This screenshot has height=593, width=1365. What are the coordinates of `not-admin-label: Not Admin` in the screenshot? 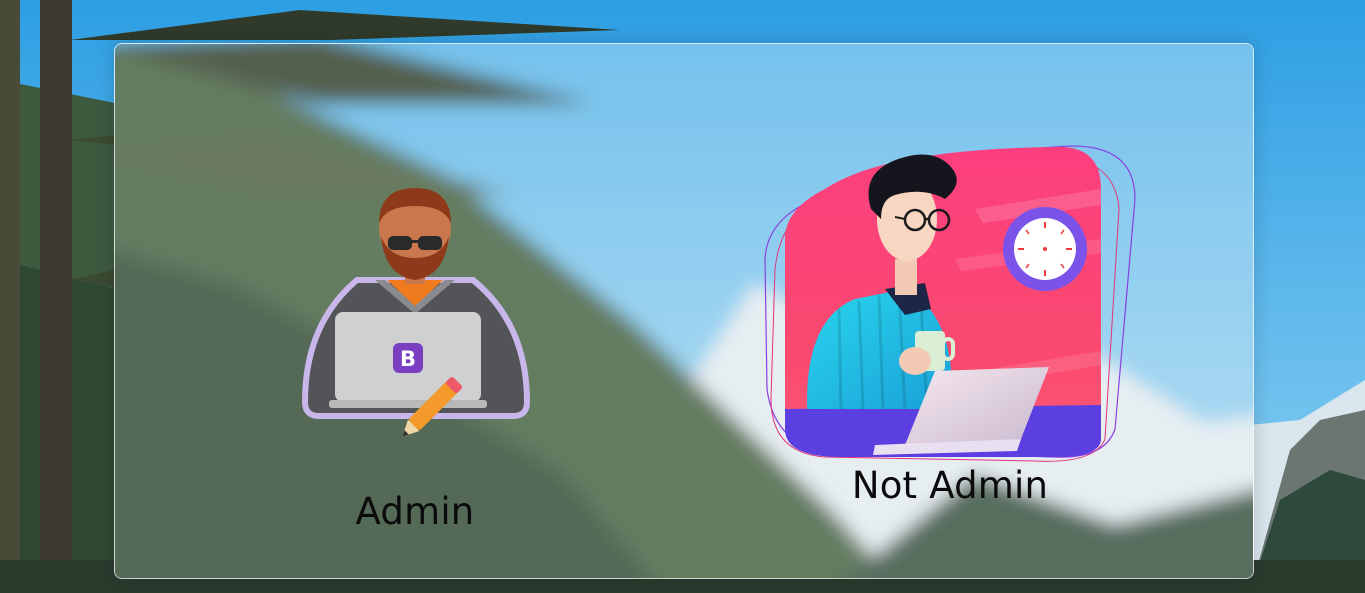 It's located at (950, 485).